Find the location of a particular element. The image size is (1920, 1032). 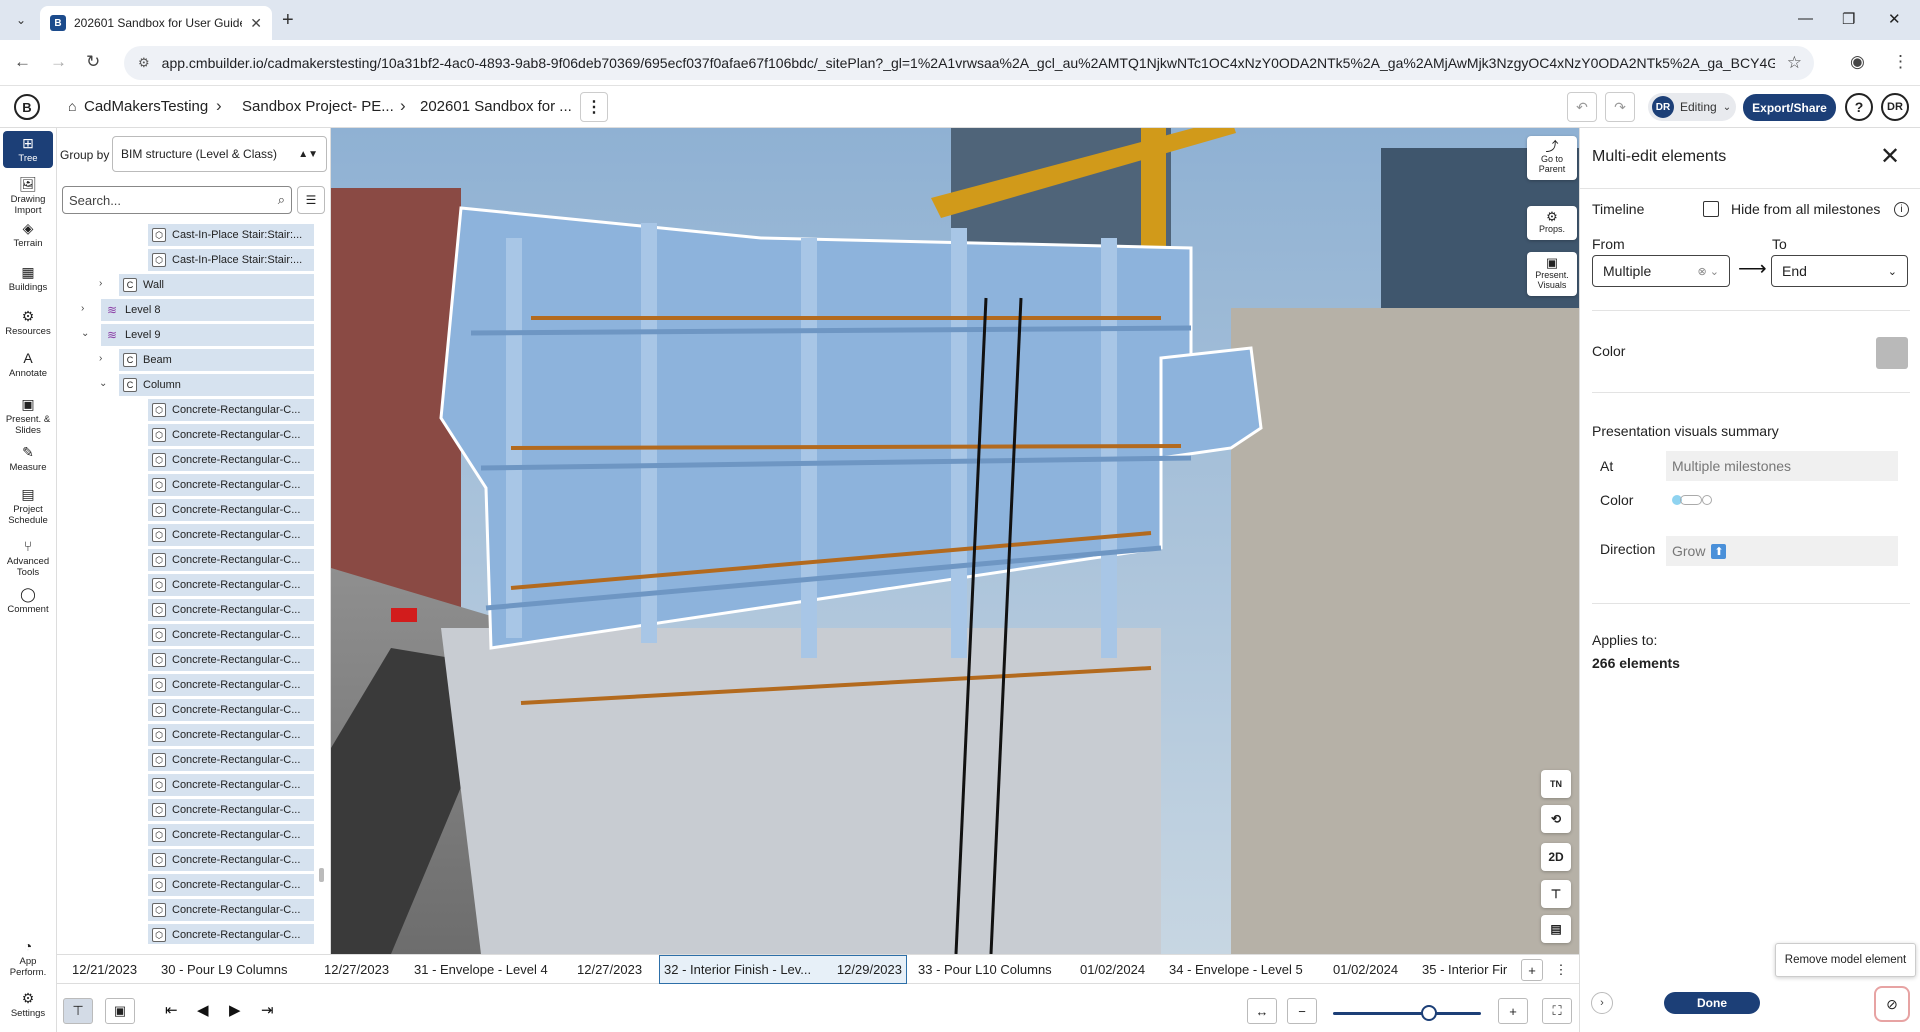

tool-project-schedule: ▤ Project Schedule is located at coordinates (28, 506).